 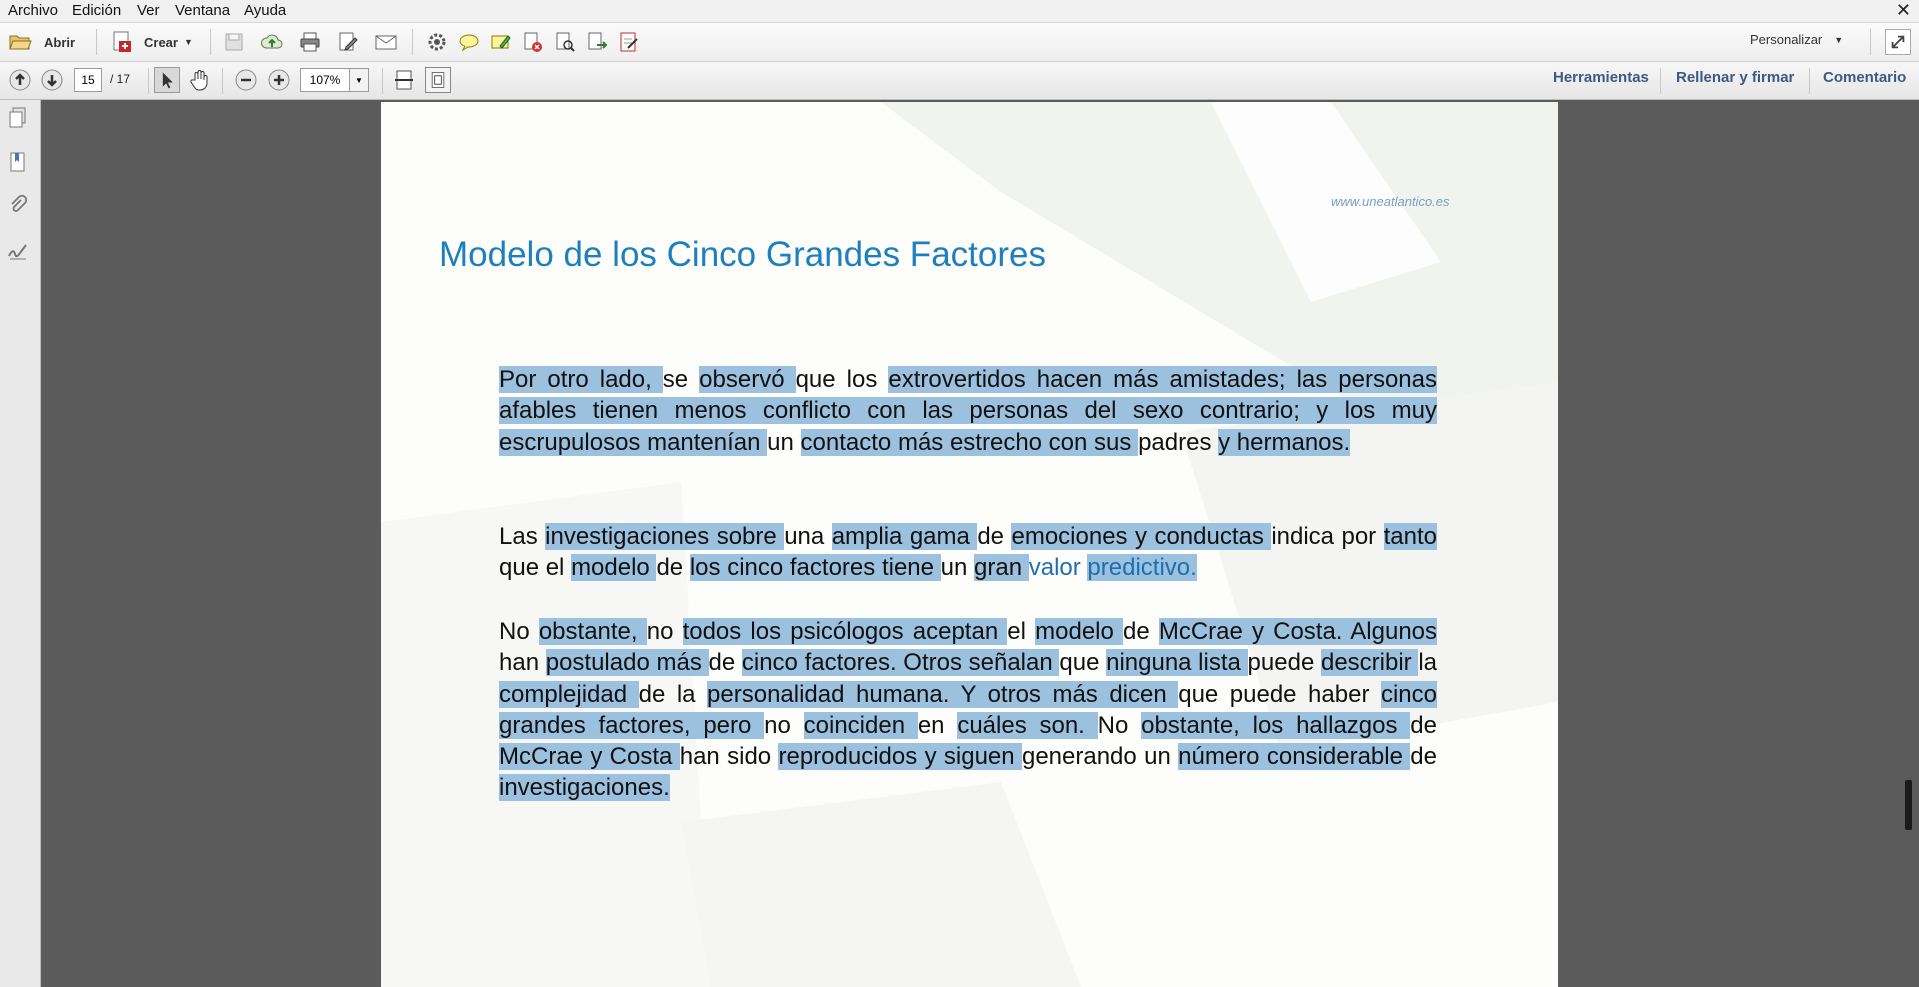 I want to click on selected-text-run: número considerable, so click(x=1294, y=757).